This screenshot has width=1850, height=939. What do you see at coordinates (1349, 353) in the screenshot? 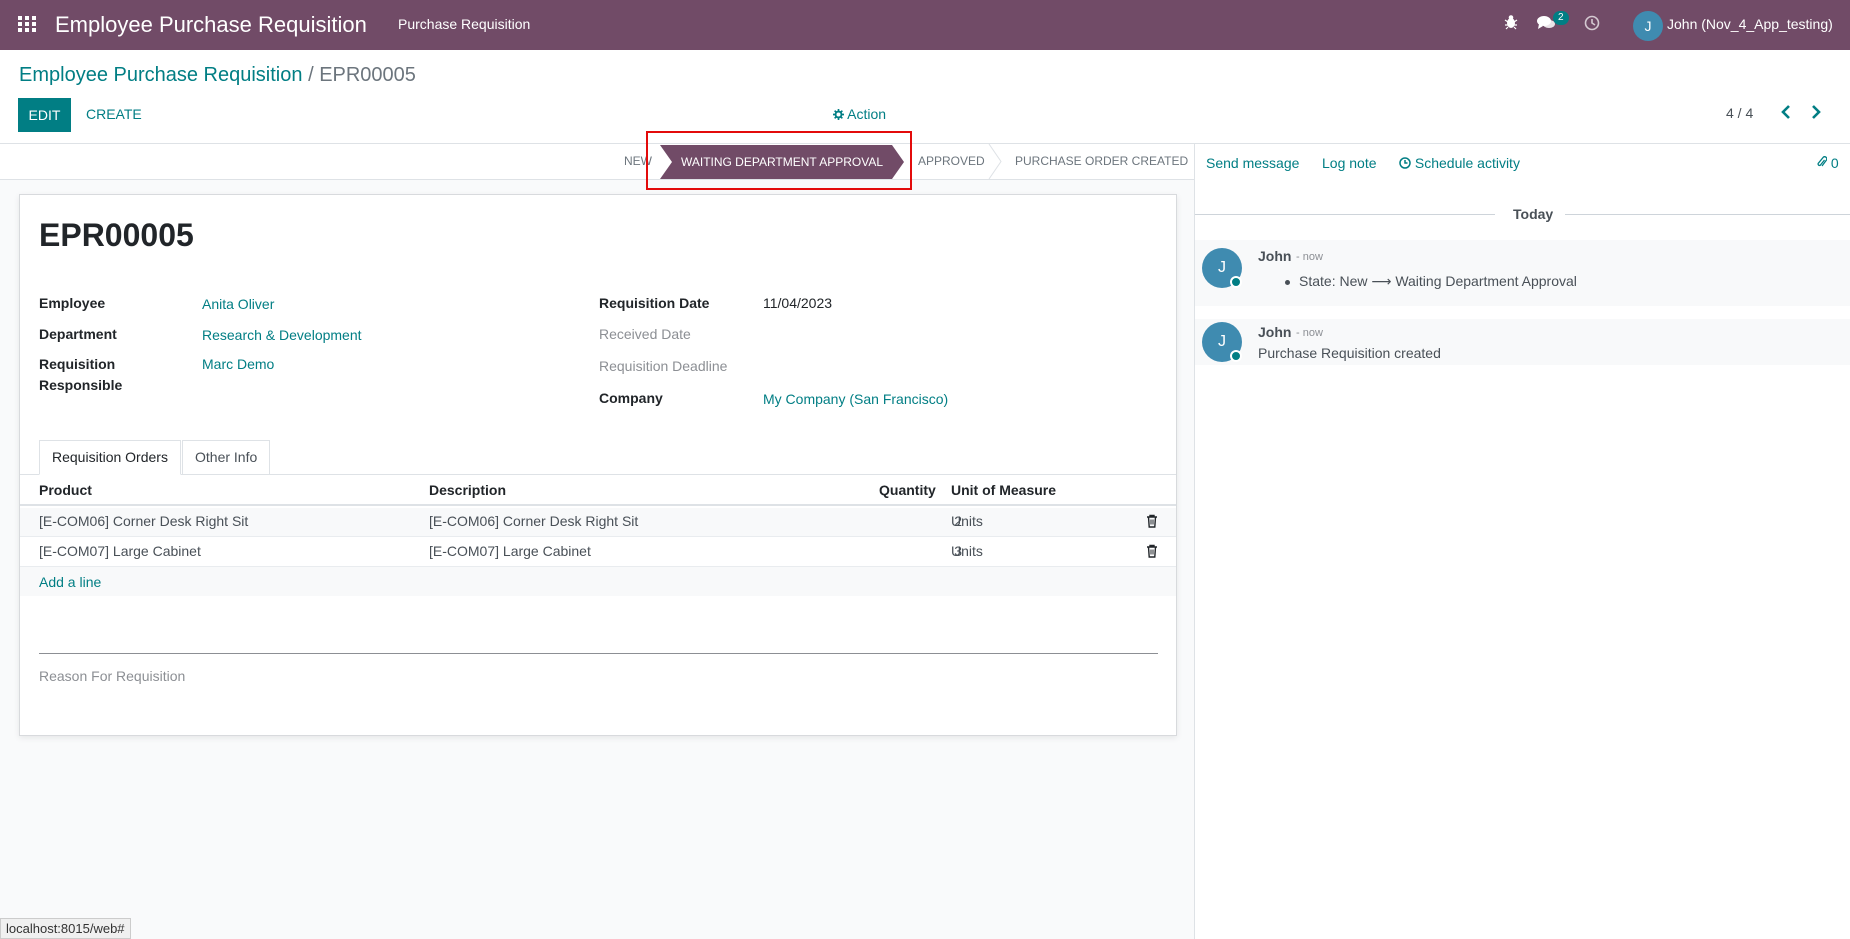
I see `message-body: Purchase Requisition created` at bounding box center [1349, 353].